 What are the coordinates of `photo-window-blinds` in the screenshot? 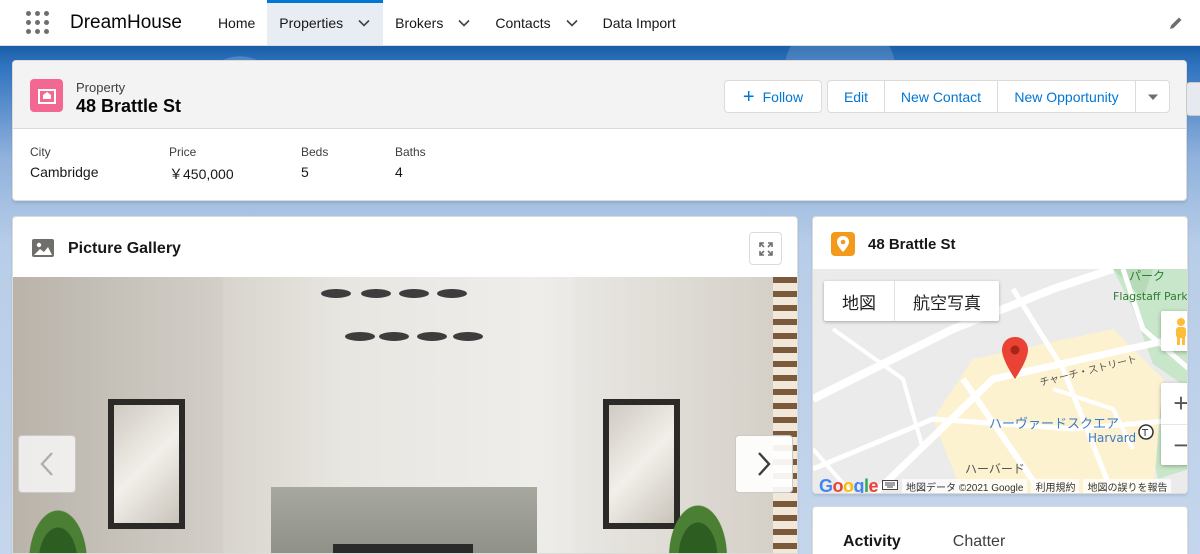 It's located at (785, 415).